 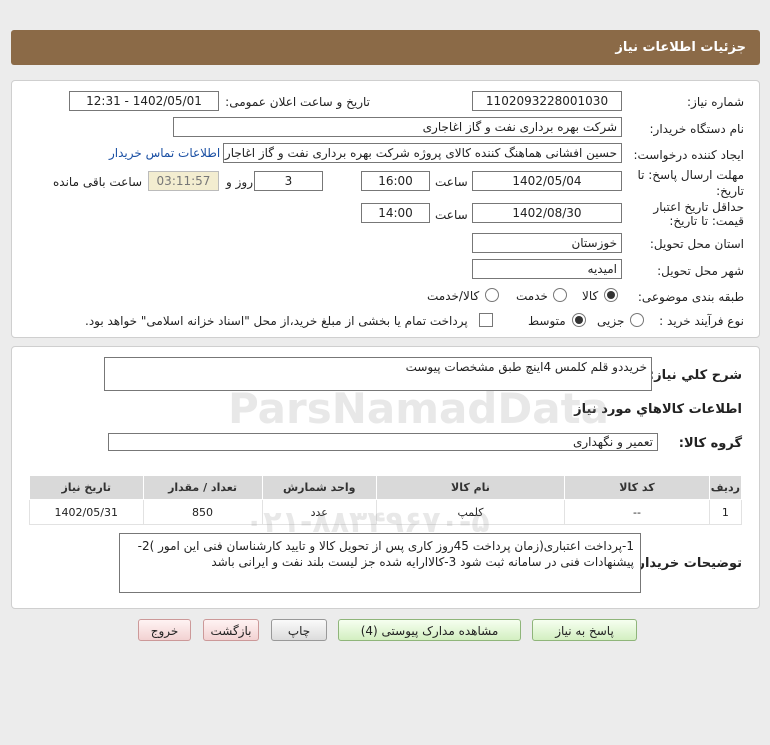 I want to click on process-minor-label: جزیی, so click(x=611, y=321).